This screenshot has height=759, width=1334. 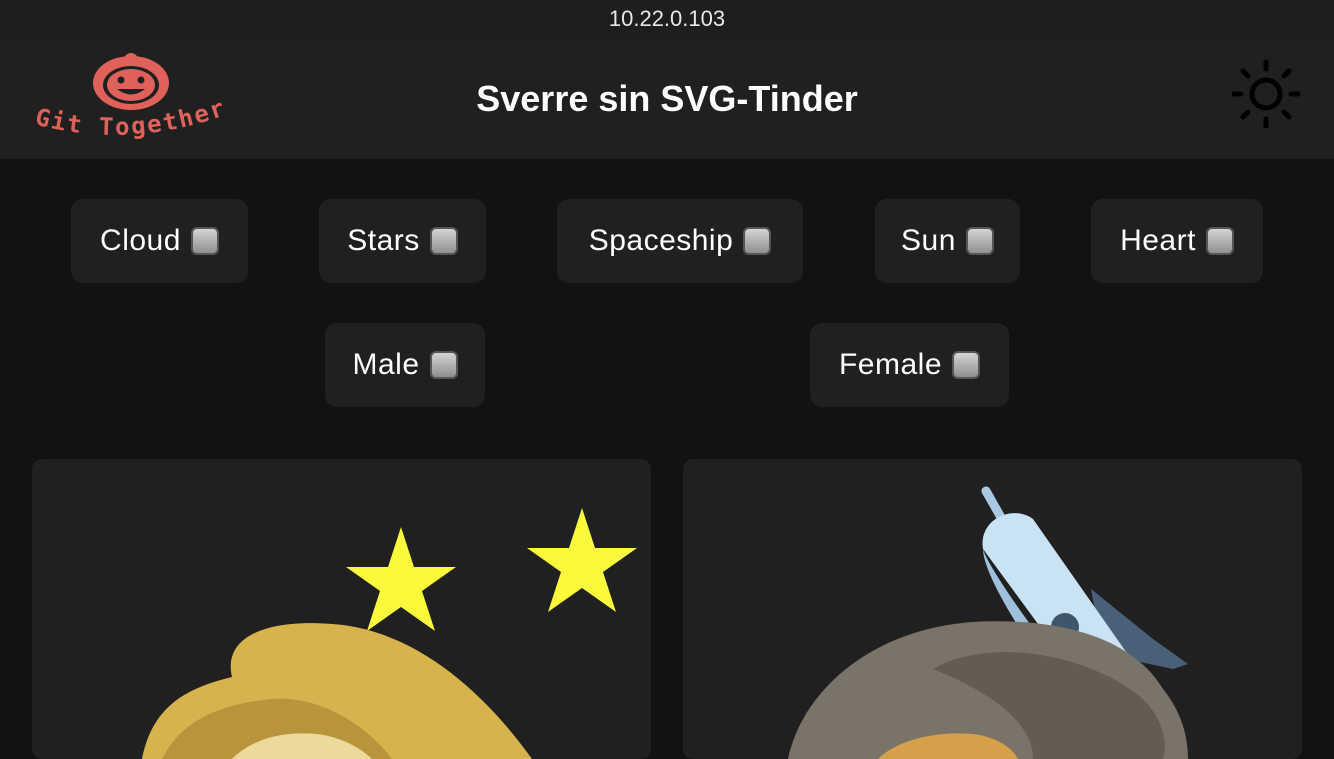 I want to click on filter-cloud: Cloud, so click(x=159, y=241).